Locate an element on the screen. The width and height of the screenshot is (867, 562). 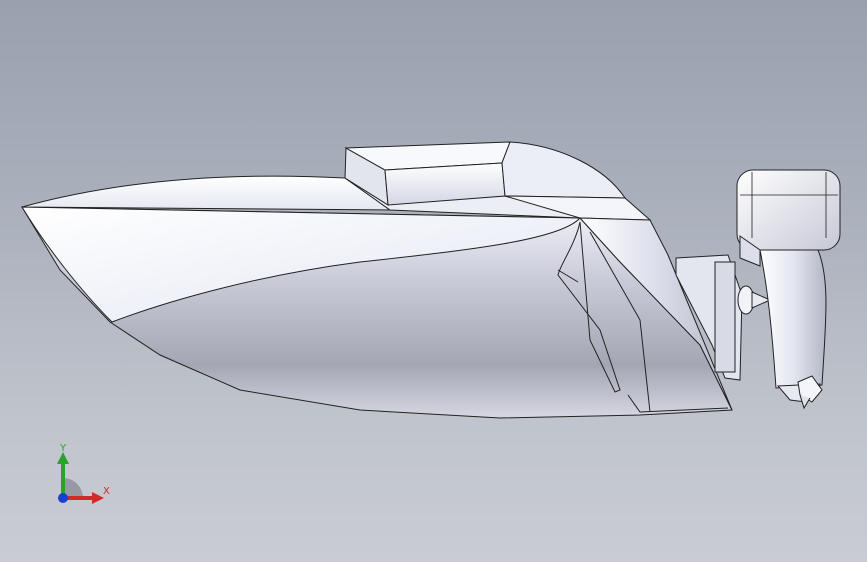
x-axis-label: X is located at coordinates (106, 491).